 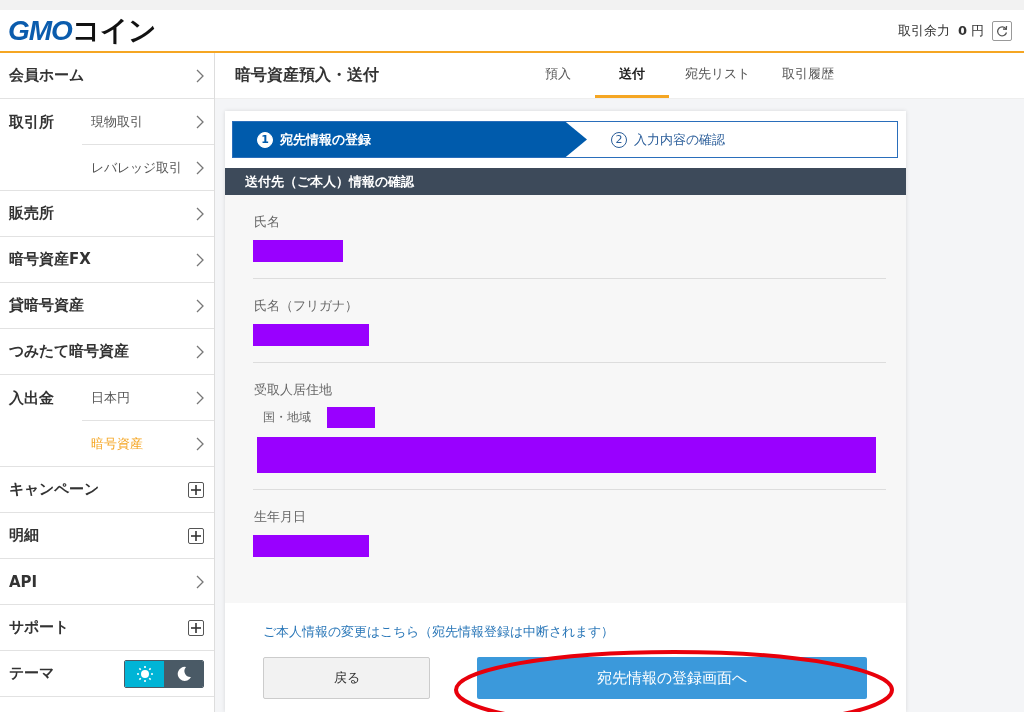 What do you see at coordinates (351, 417) in the screenshot?
I see `redaction-block` at bounding box center [351, 417].